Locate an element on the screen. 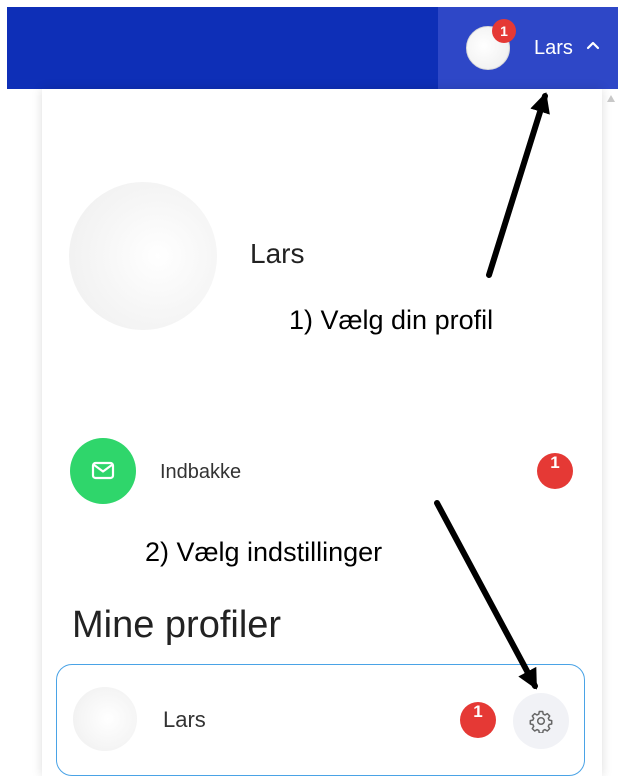  profile-card-name: Lars is located at coordinates (184, 720).